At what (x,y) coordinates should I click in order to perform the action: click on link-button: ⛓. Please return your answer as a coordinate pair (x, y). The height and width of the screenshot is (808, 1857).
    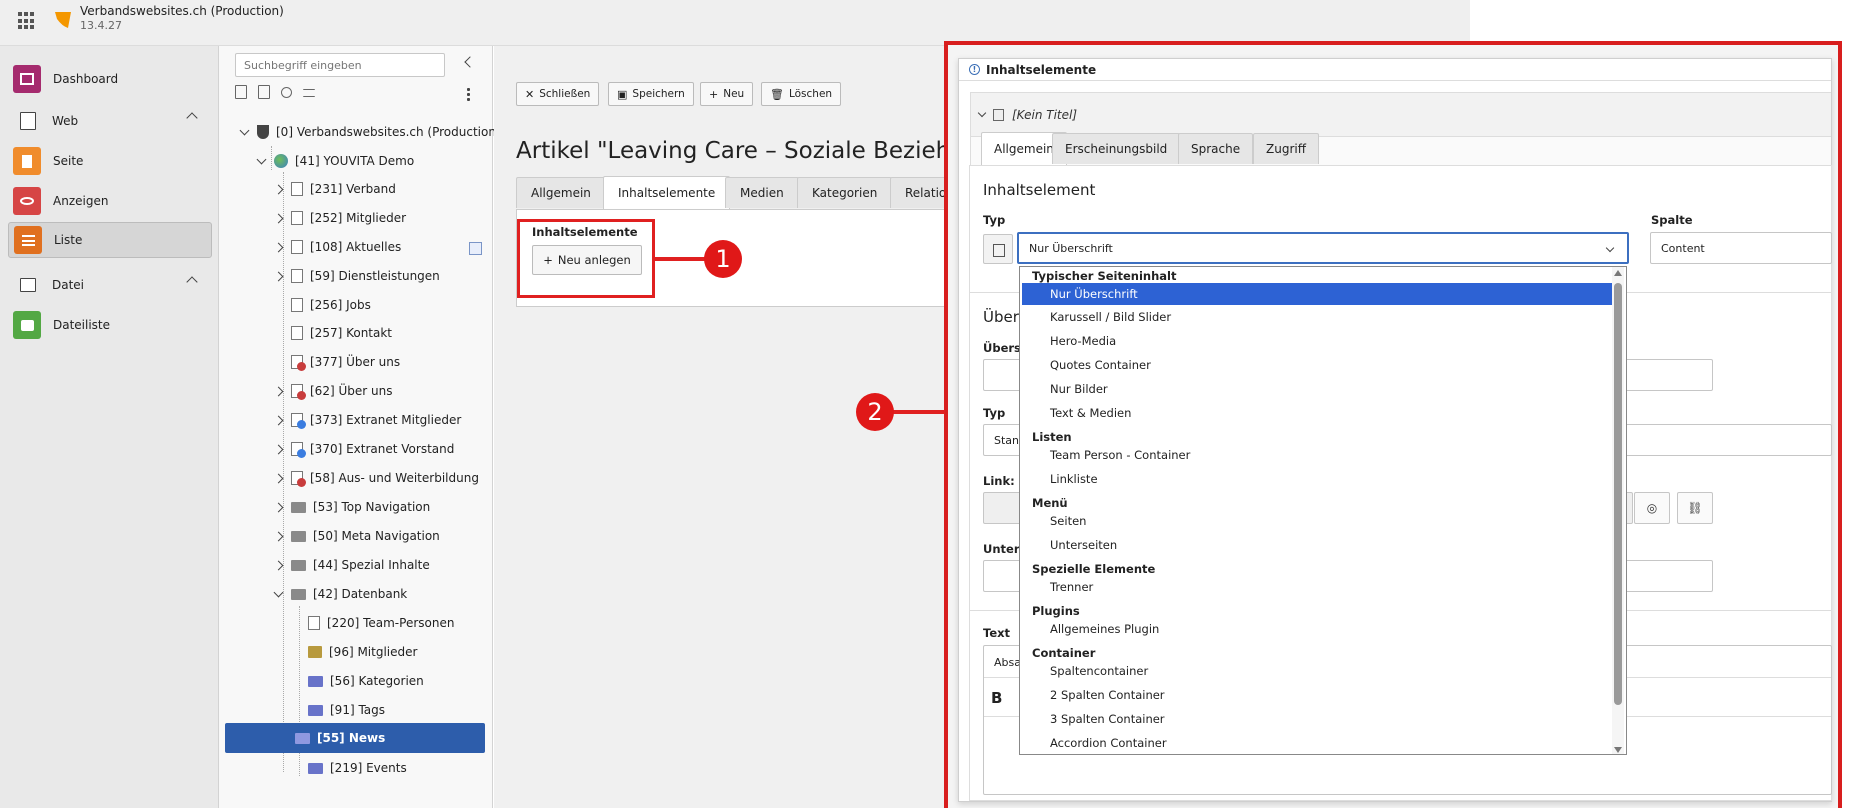
    Looking at the image, I should click on (1695, 508).